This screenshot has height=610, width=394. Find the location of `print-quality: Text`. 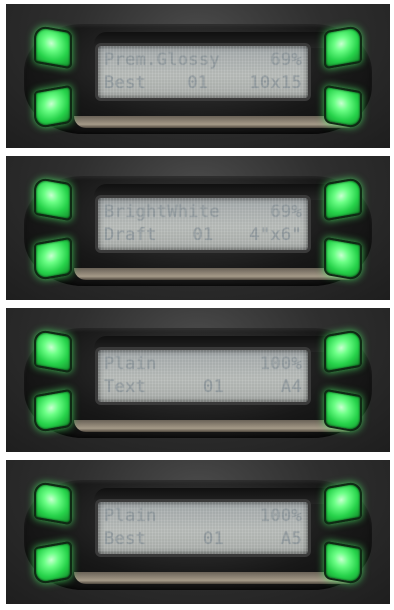

print-quality: Text is located at coordinates (125, 387).